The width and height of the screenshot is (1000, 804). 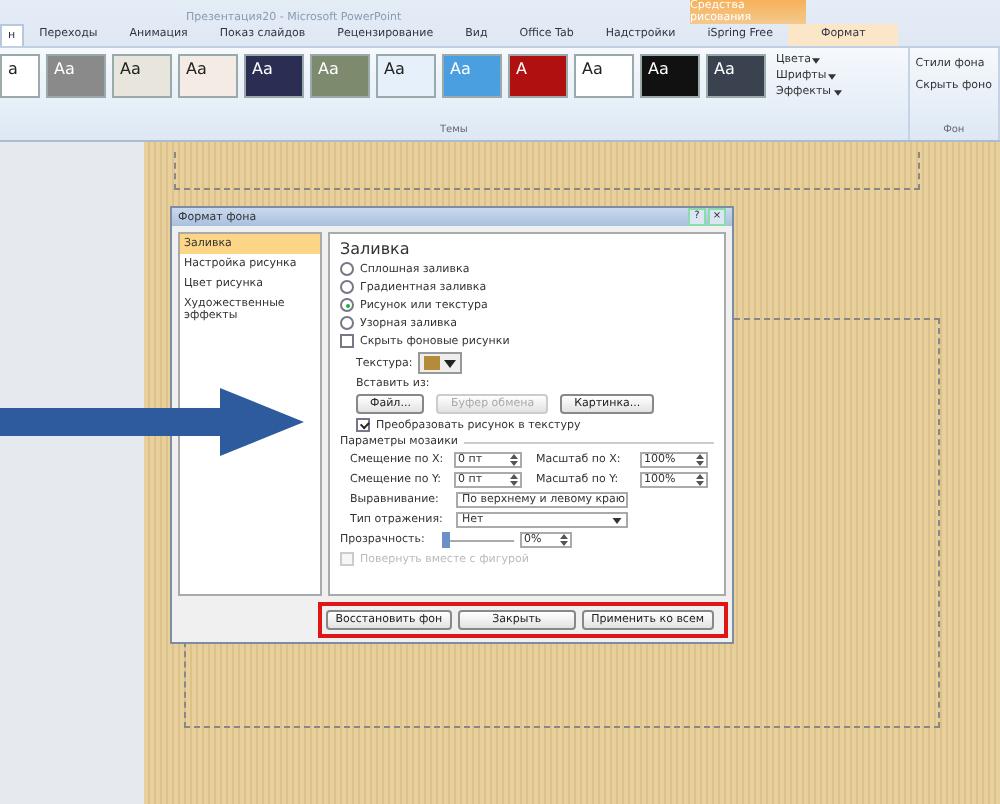 What do you see at coordinates (152, 422) in the screenshot?
I see `arrow-icon` at bounding box center [152, 422].